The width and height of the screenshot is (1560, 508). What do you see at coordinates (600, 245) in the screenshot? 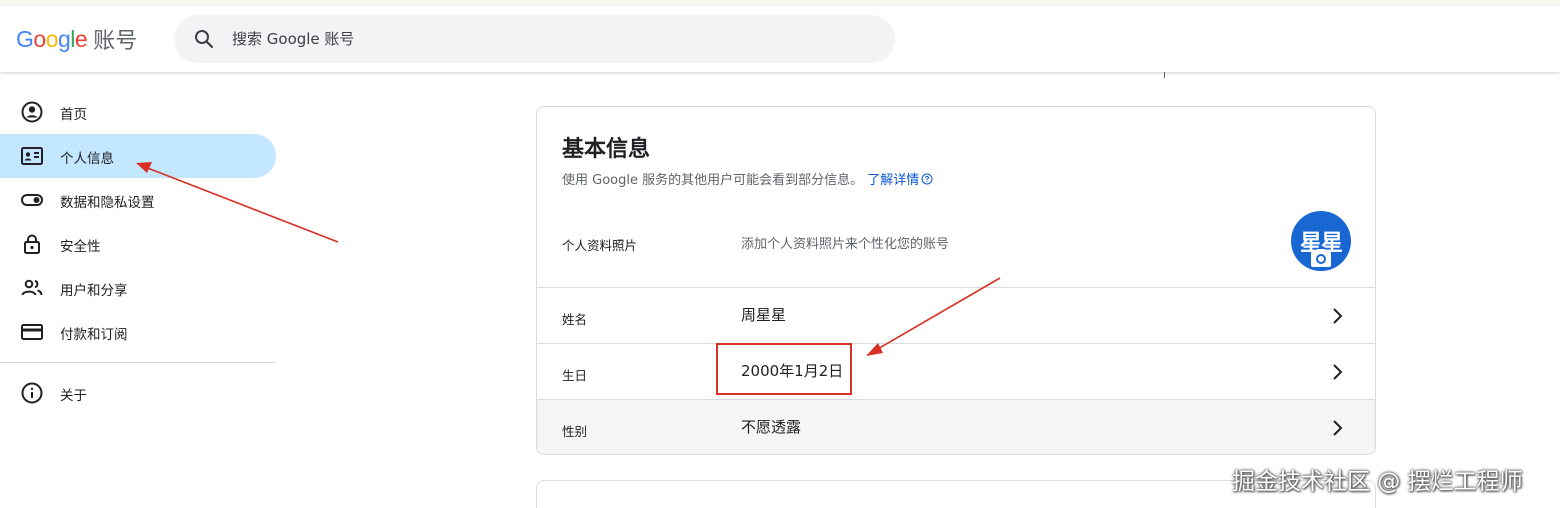
I see `profile-photo-label: 个人资料照片` at bounding box center [600, 245].